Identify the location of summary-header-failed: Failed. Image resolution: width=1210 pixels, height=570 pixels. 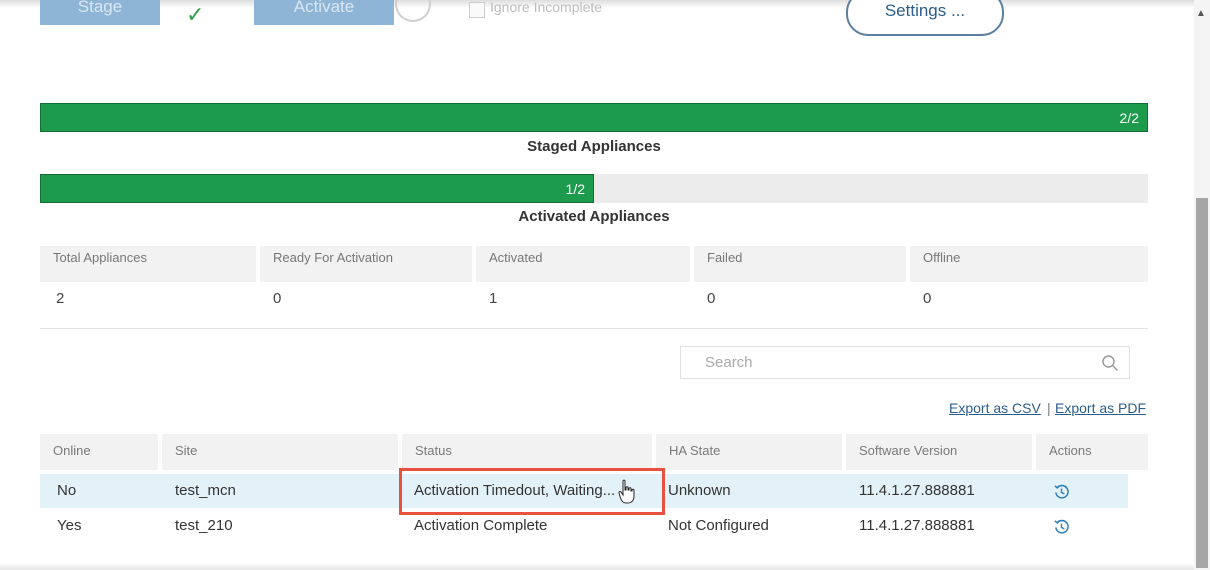
(800, 264).